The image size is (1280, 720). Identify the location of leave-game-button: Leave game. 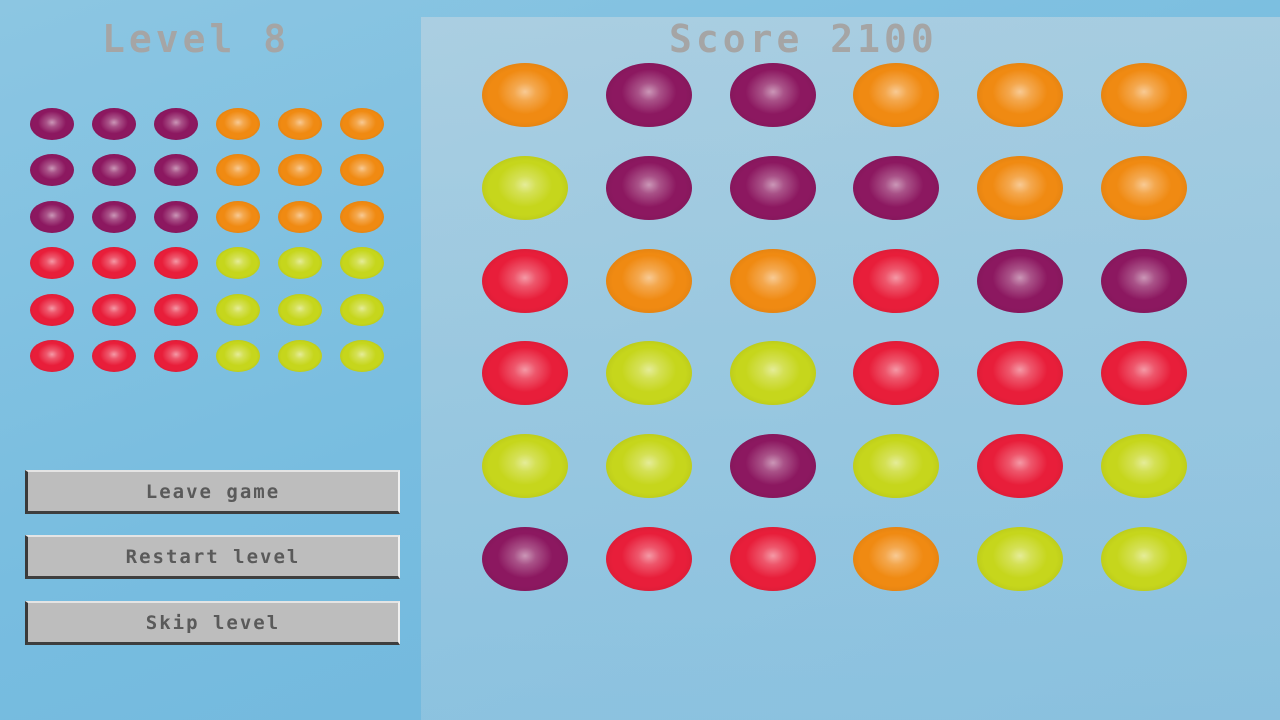
(212, 492).